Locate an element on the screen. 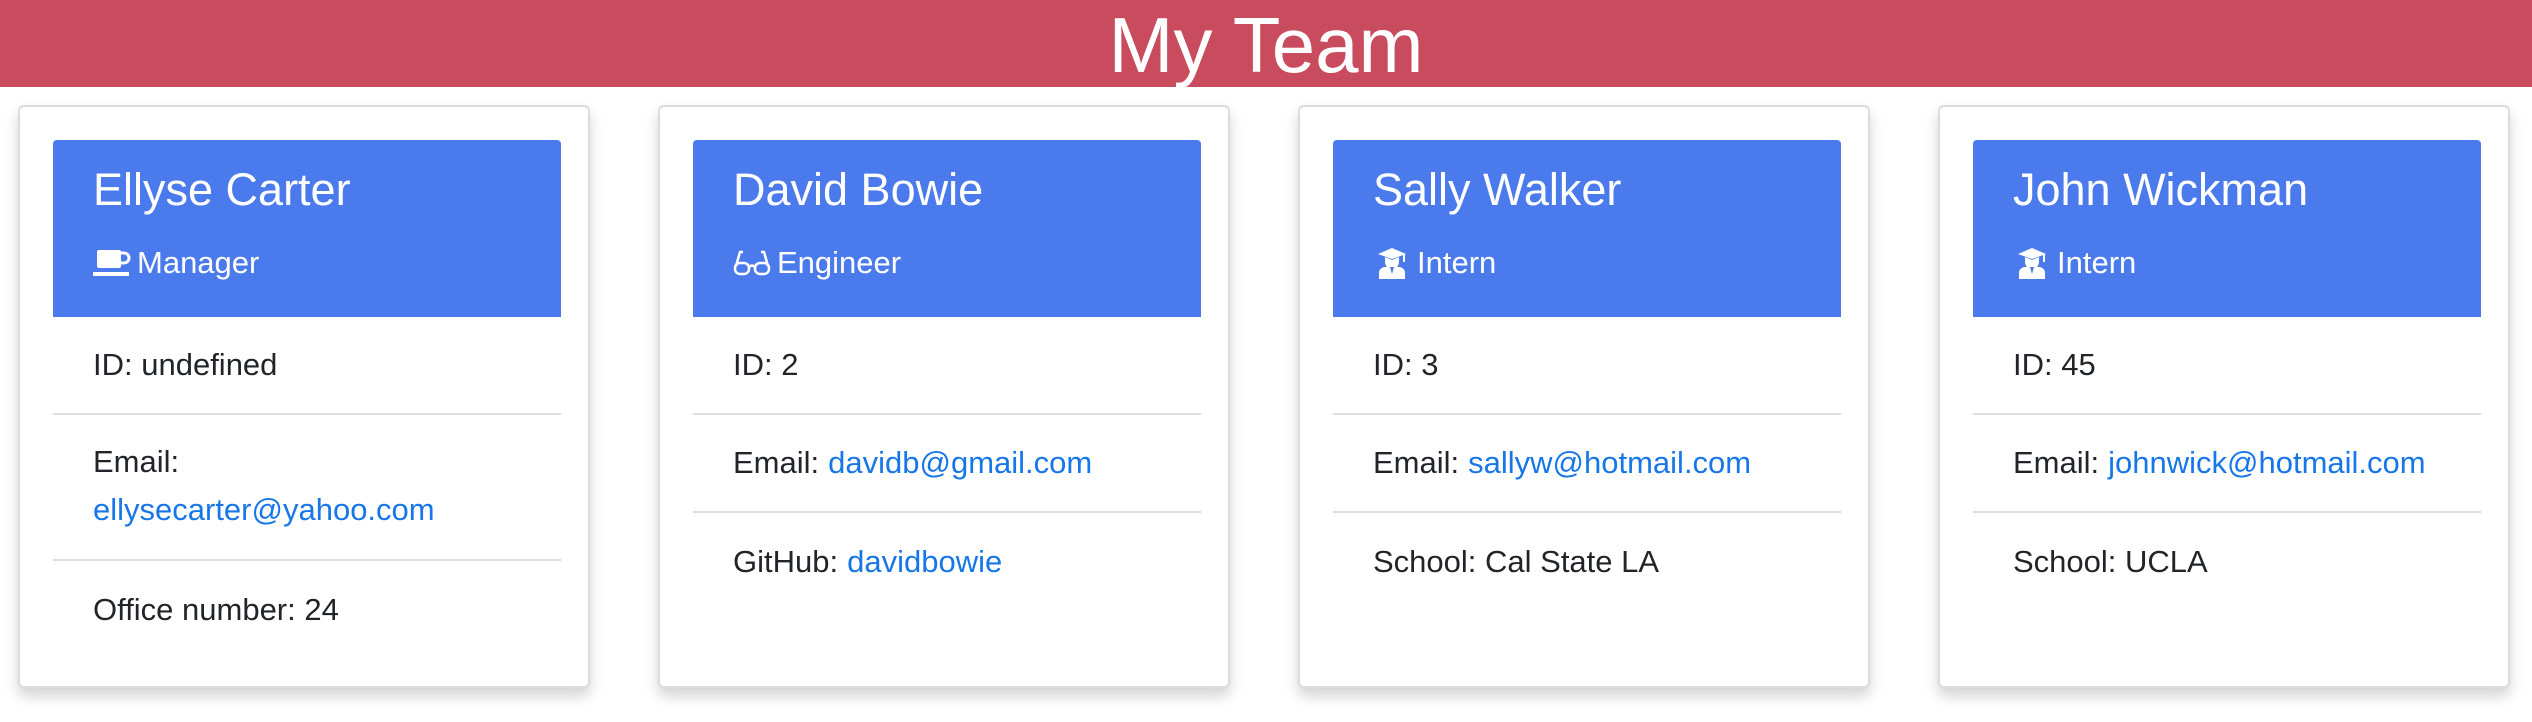  school-text: School: Cal State LA is located at coordinates (1516, 561).